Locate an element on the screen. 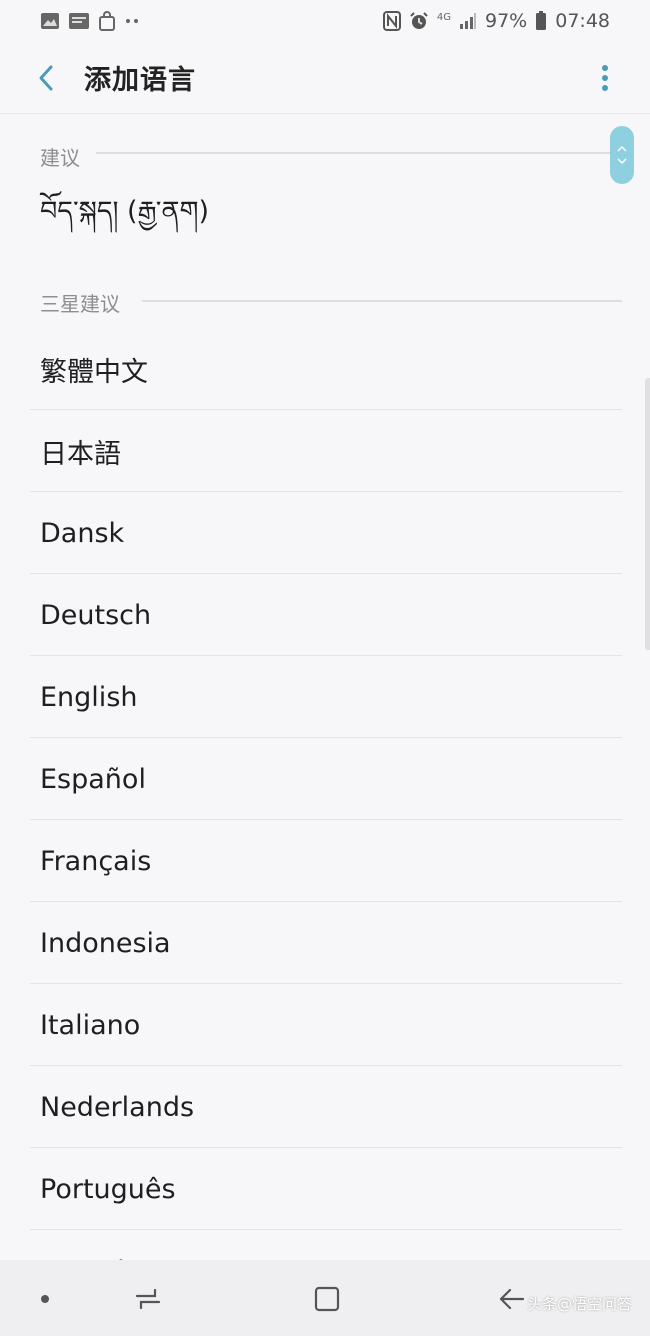 The height and width of the screenshot is (1336, 650). app-bar: 添加语言 is located at coordinates (325, 78).